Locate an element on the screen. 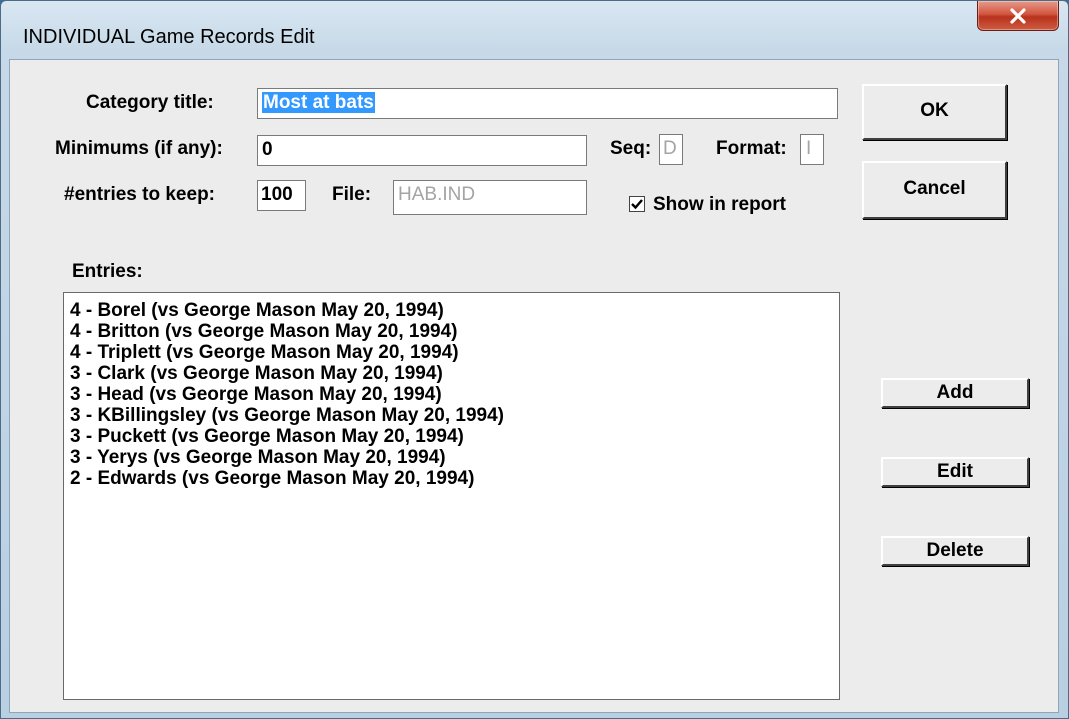 The image size is (1069, 719). entries-to-keep-label: #entries to keep: is located at coordinates (139, 194).